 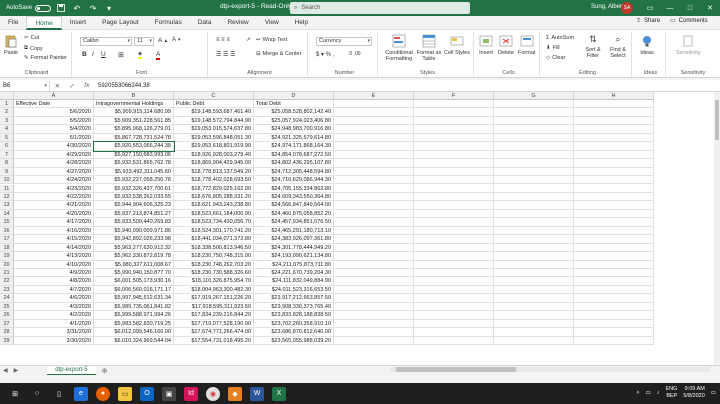 I want to click on table-cell: $24,011,523,316,653.50, so click(x=294, y=290).